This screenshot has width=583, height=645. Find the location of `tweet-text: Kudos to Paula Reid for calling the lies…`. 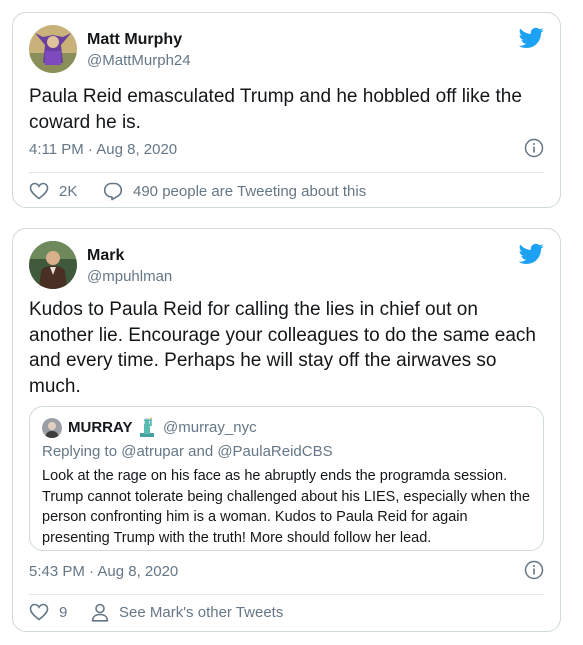

tweet-text: Kudos to Paula Reid for calling the lies… is located at coordinates (282, 348).